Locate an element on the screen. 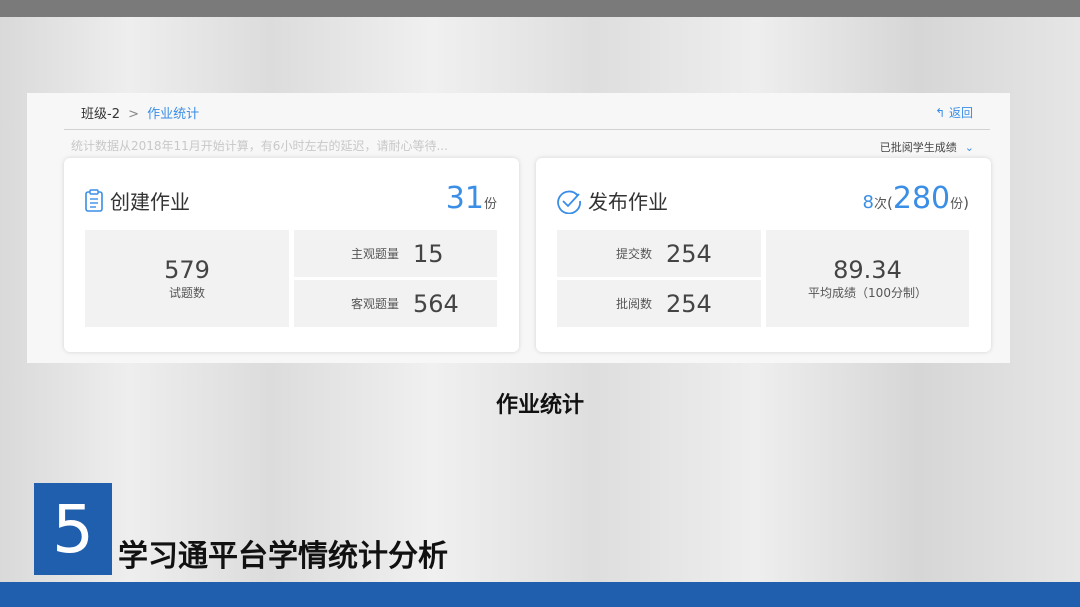 The width and height of the screenshot is (1080, 607). objective-cell: 客观题量 564 is located at coordinates (395, 303).